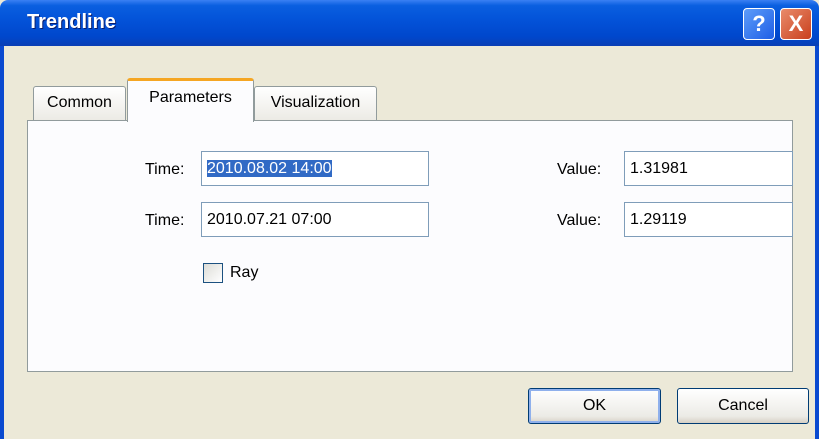 The image size is (819, 439). I want to click on ray-checkbox, so click(213, 273).